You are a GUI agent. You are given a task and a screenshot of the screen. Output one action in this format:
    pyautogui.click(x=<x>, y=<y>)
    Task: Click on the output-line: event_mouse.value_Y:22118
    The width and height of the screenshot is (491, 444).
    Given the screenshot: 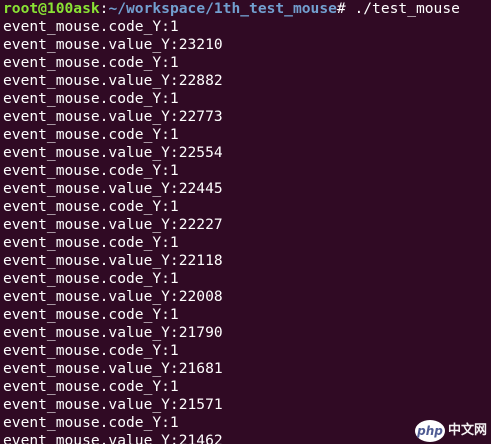 What is the action you would take?
    pyautogui.click(x=113, y=260)
    